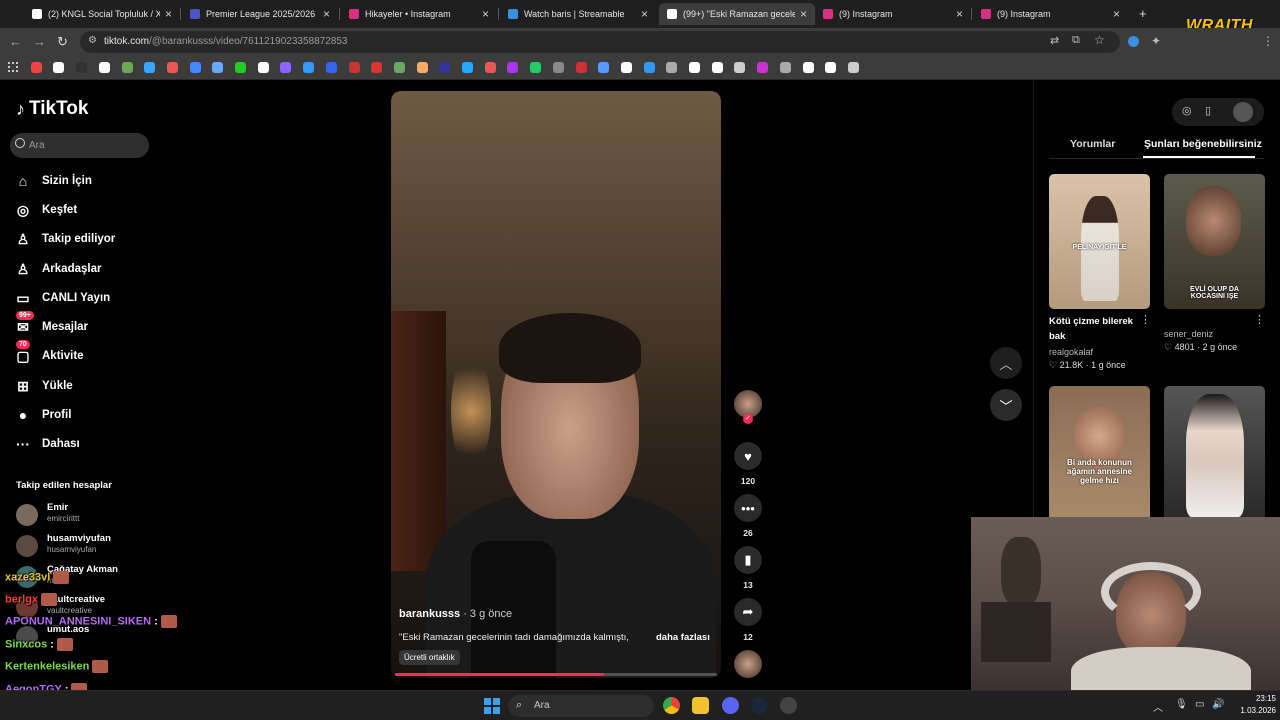 Image resolution: width=1280 pixels, height=720 pixels. I want to click on device-icon: ▯, so click(1208, 110).